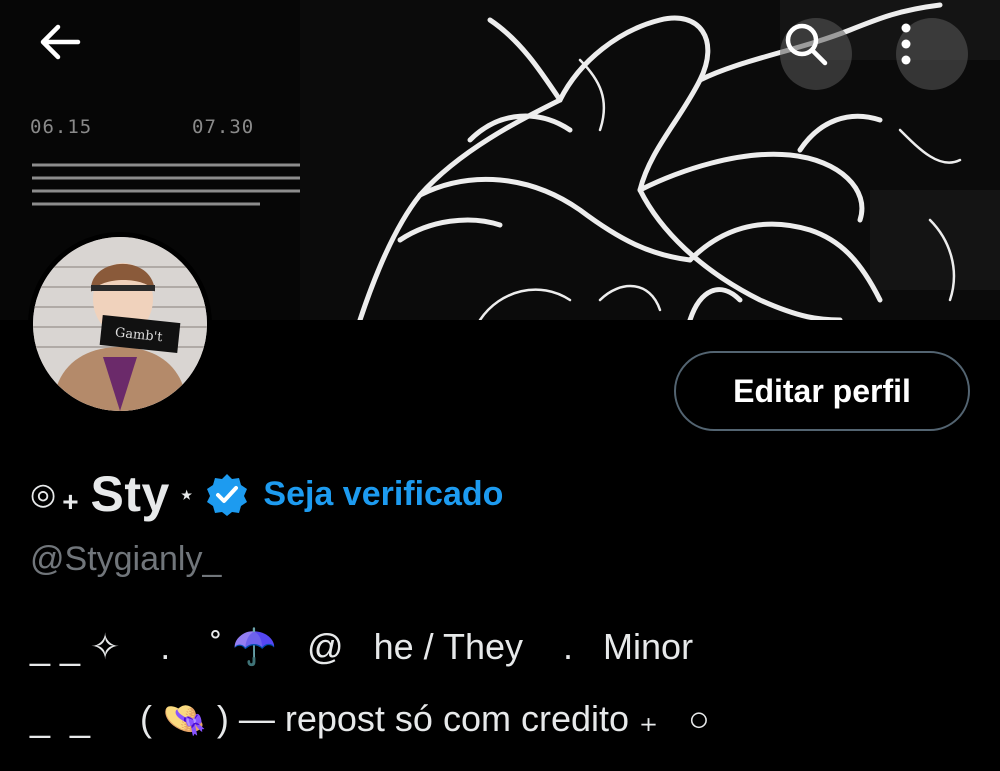  Describe the element at coordinates (932, 54) in the screenshot. I see `more-options-button` at that location.